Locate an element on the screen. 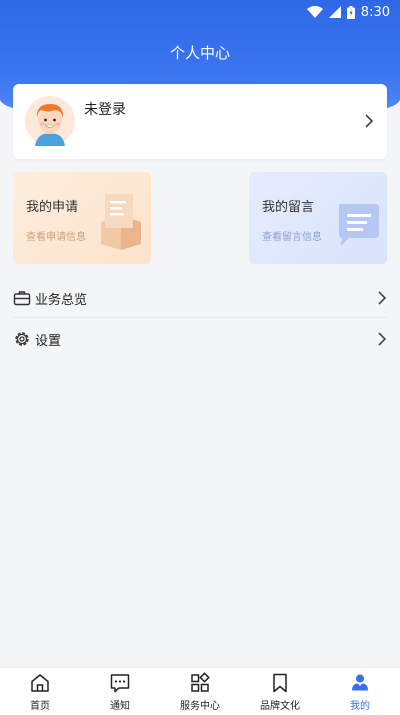 The image size is (400, 715). bottom-tab-bar: 首页 通知 服务中心 品牌文化 我的 is located at coordinates (200, 691).